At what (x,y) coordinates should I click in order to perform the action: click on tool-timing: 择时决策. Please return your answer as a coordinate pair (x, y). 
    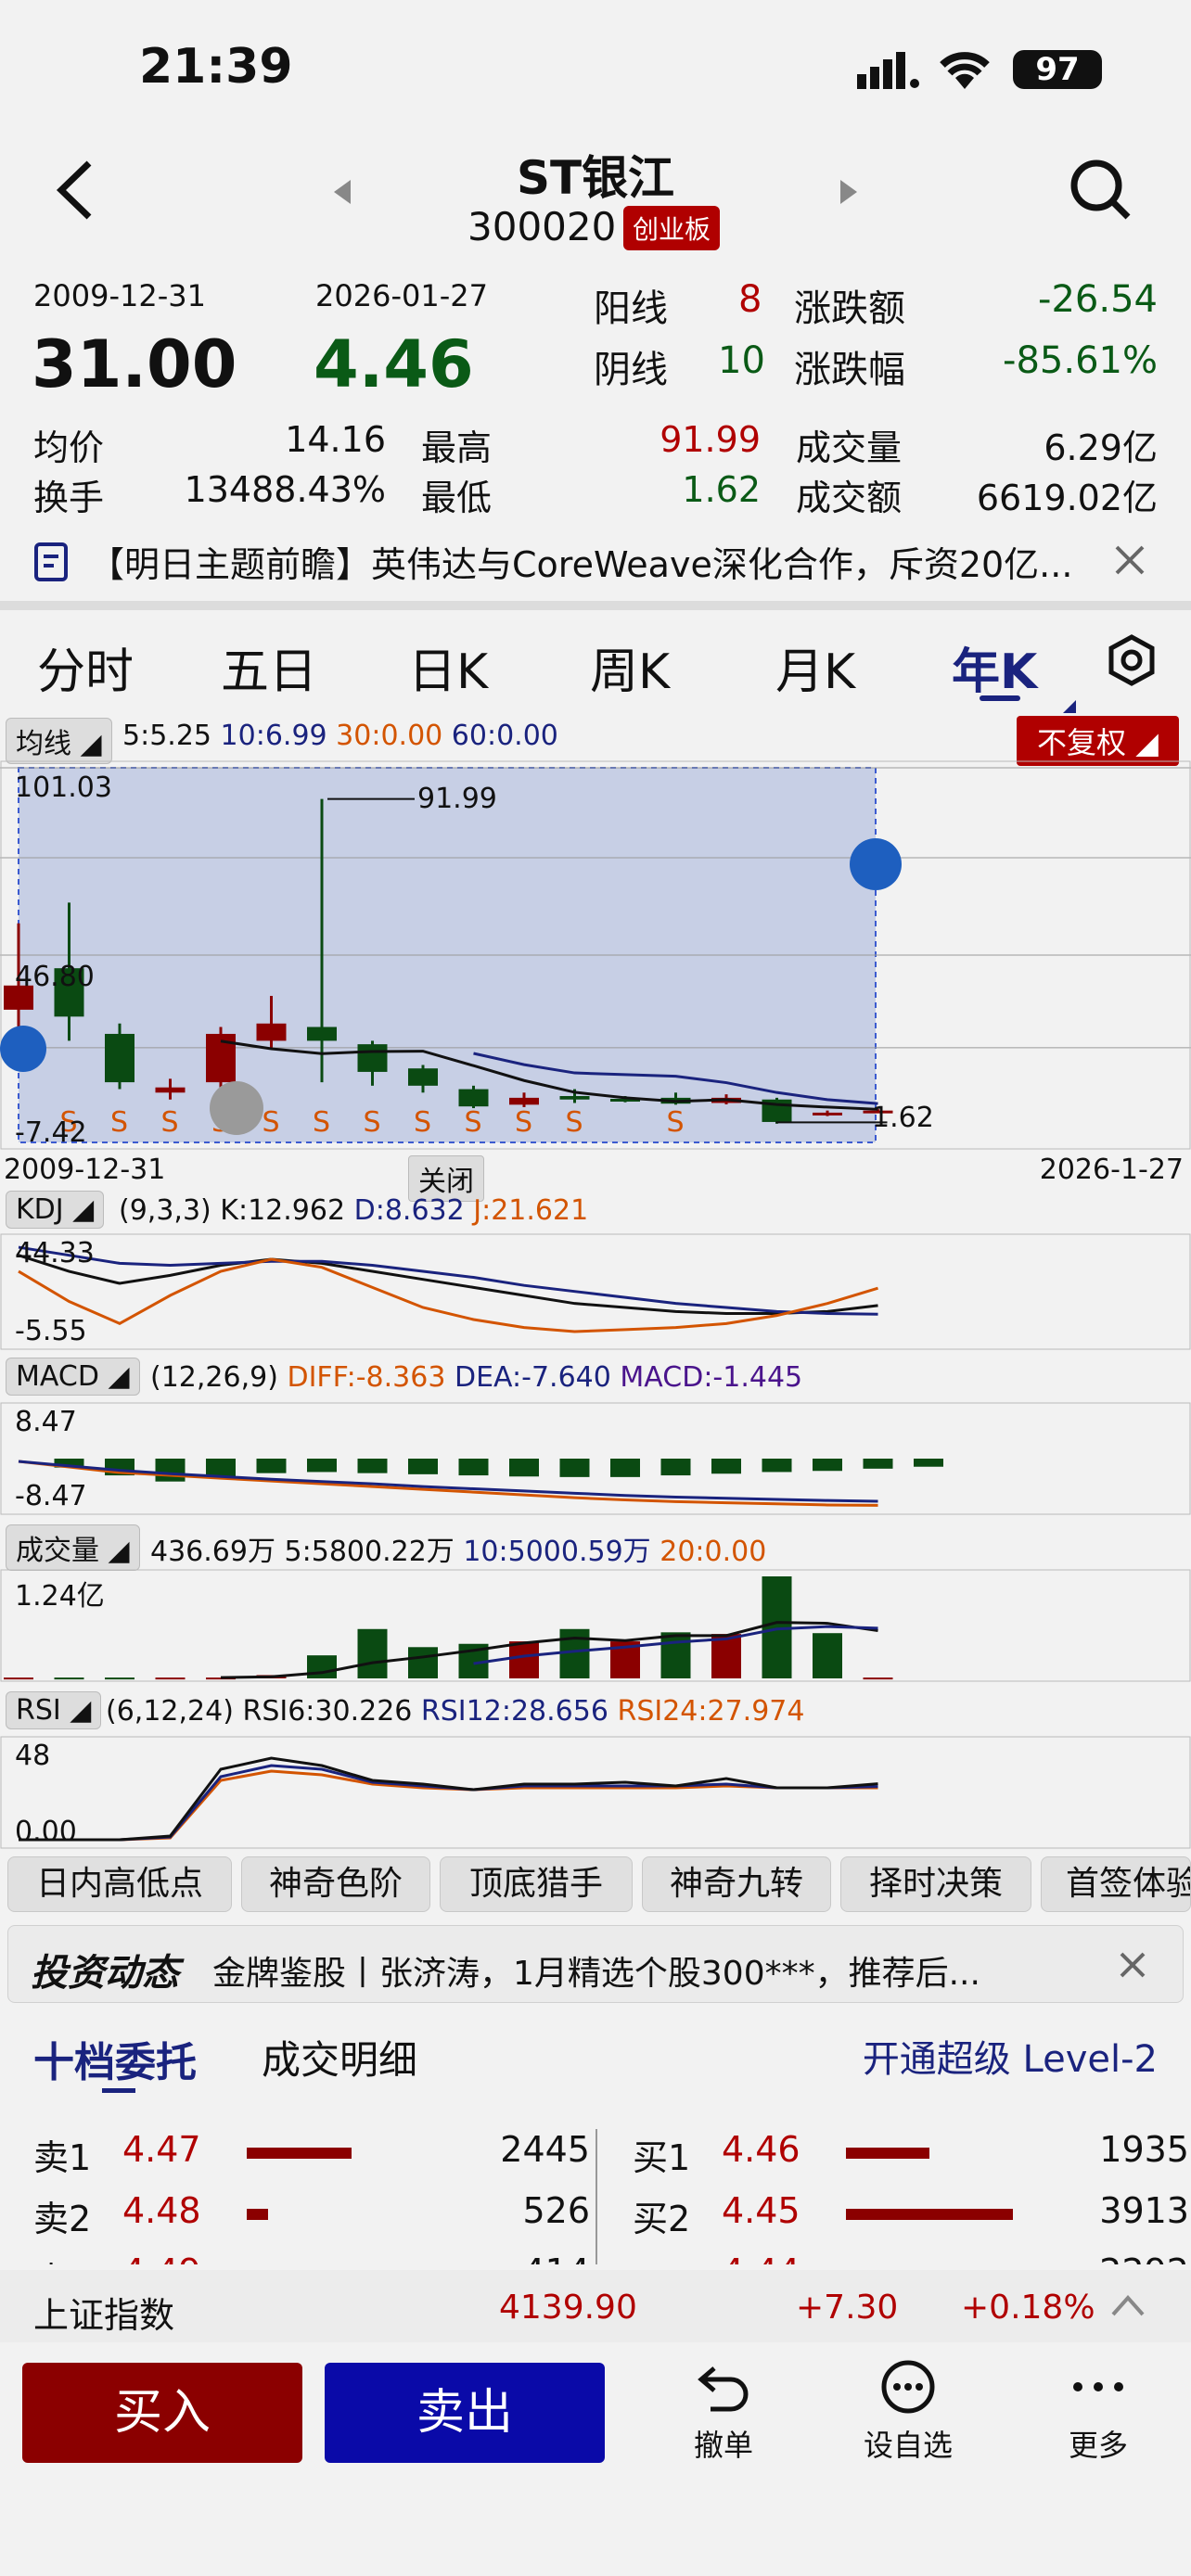
    Looking at the image, I should click on (935, 1884).